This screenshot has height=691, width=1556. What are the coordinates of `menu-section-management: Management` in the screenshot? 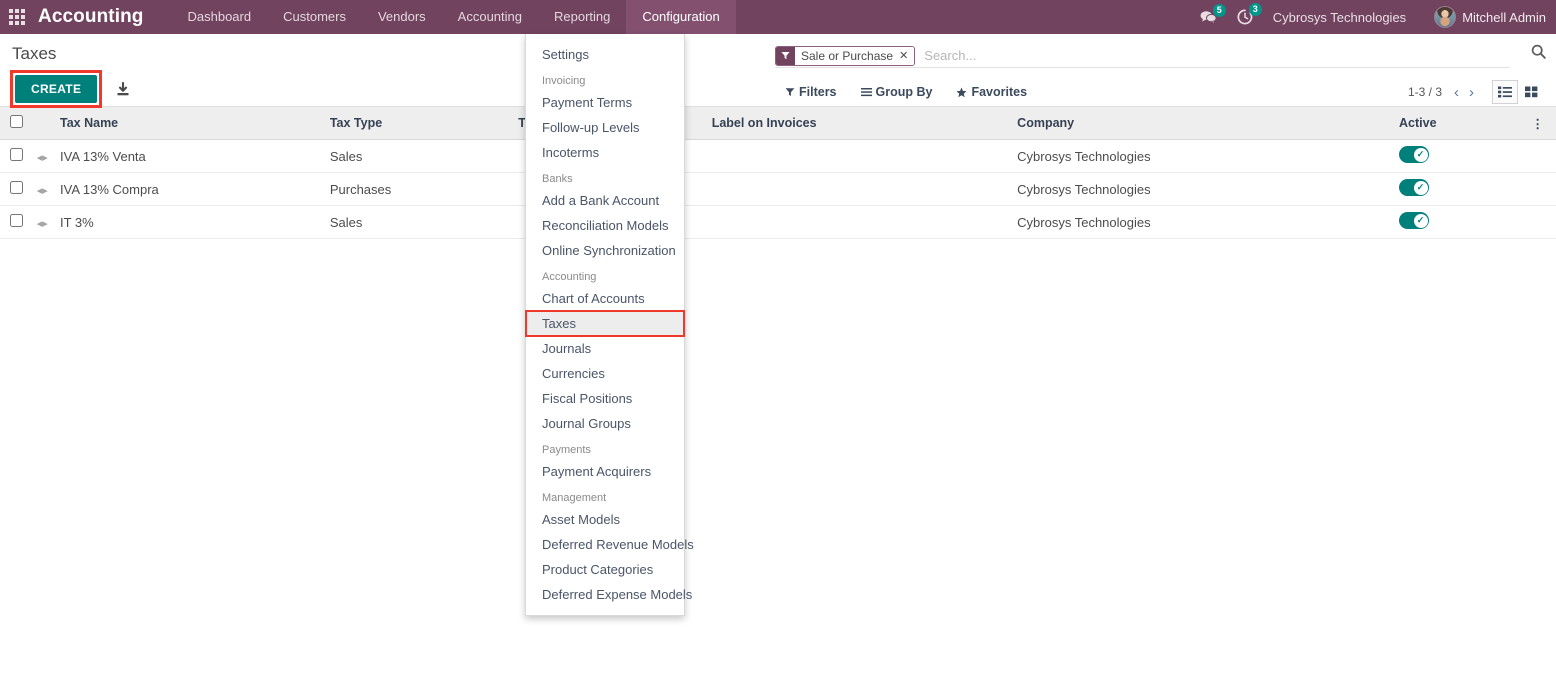 It's located at (574, 498).